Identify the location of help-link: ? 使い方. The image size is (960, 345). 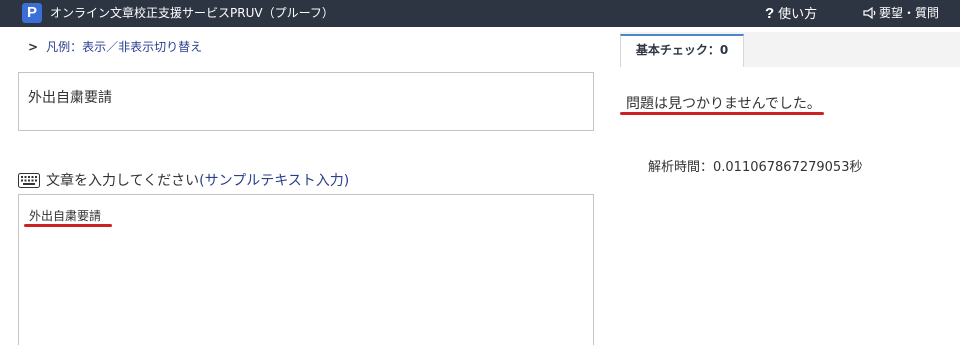
(791, 13).